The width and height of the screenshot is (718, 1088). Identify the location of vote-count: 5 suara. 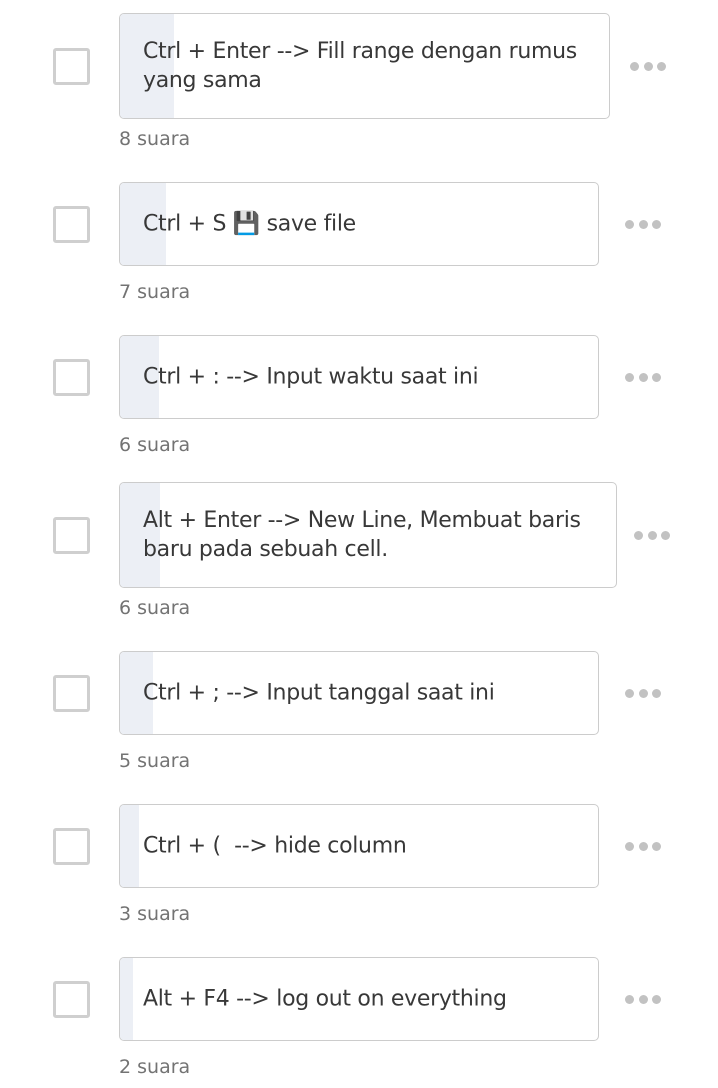
(154, 761).